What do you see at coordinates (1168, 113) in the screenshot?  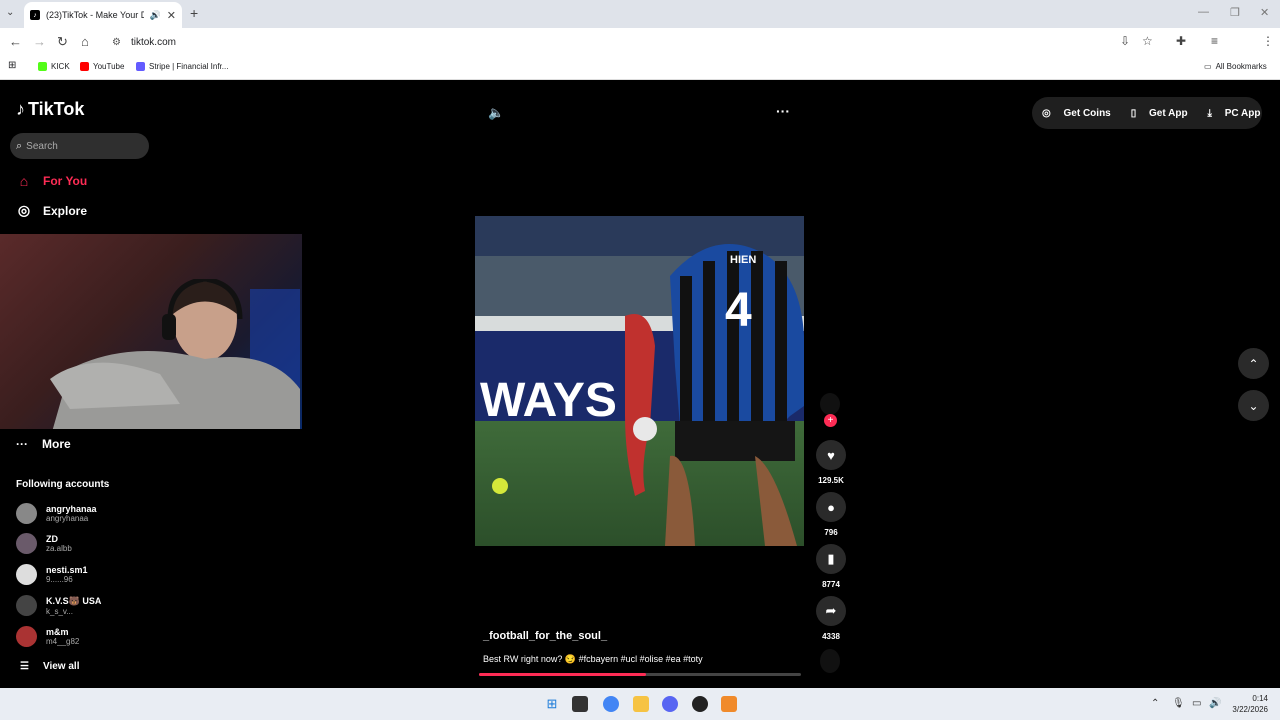 I see `get-app-label: Get App` at bounding box center [1168, 113].